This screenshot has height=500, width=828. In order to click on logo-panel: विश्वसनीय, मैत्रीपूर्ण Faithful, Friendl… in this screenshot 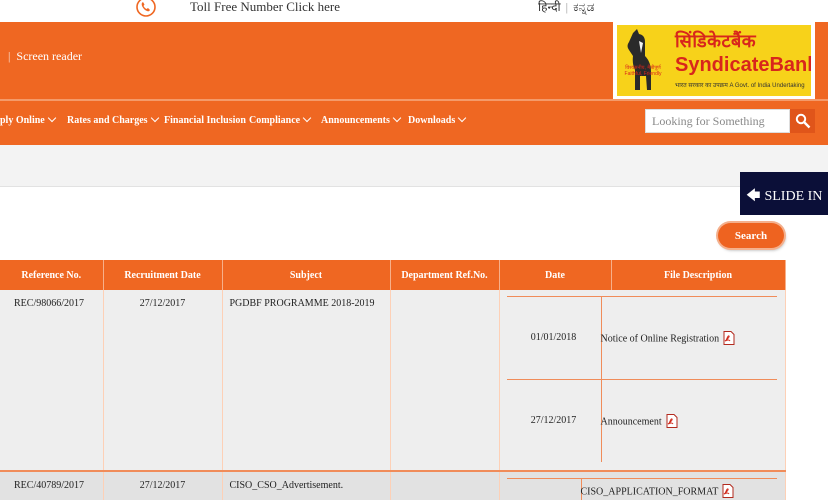, I will do `click(714, 60)`.